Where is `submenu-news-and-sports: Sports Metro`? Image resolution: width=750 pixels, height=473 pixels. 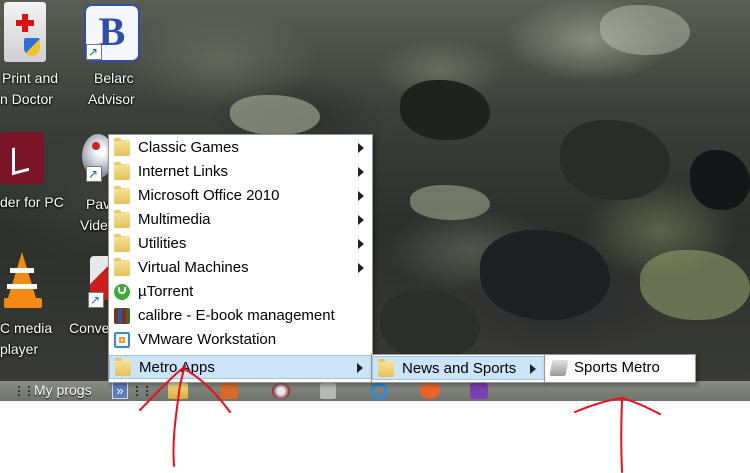 submenu-news-and-sports: Sports Metro is located at coordinates (620, 368).